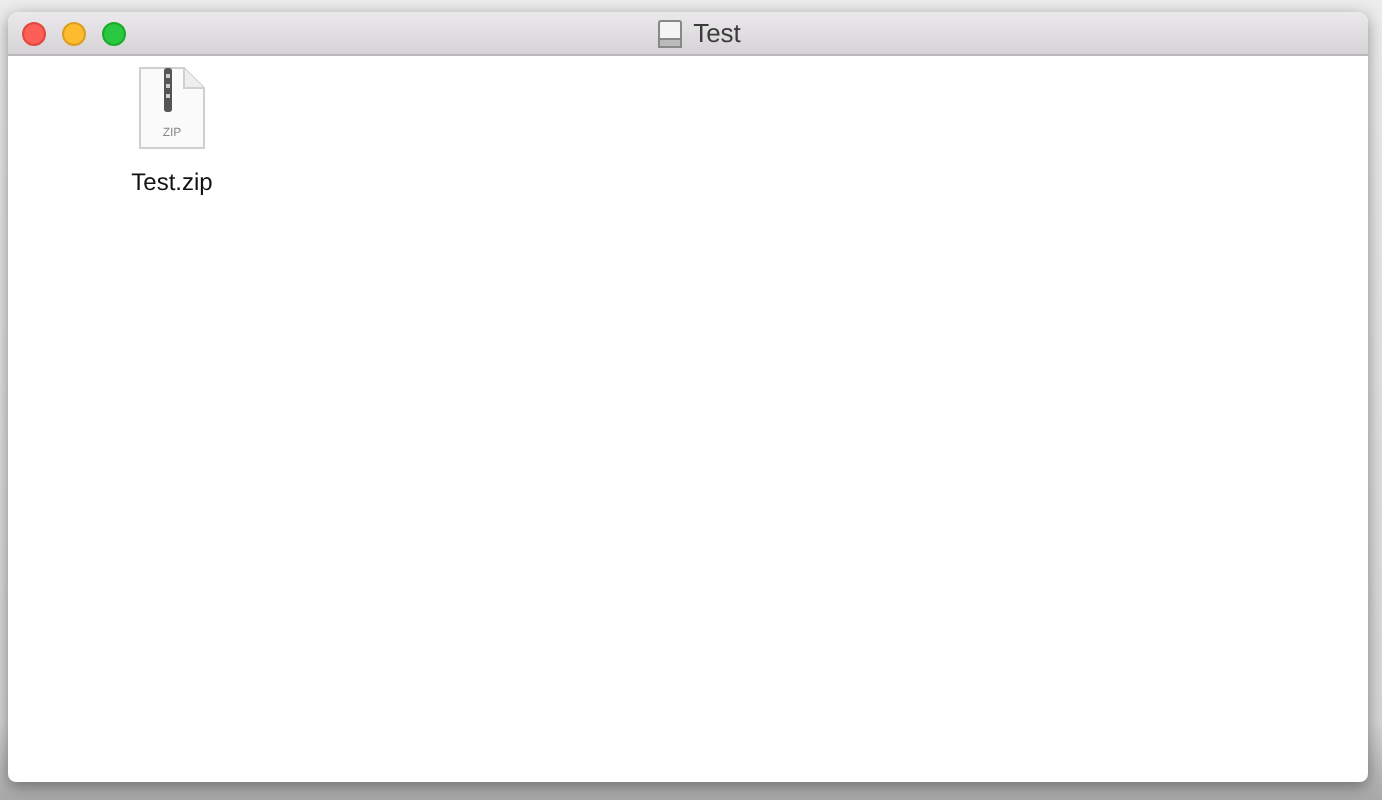 Image resolution: width=1382 pixels, height=800 pixels. What do you see at coordinates (172, 182) in the screenshot?
I see `file-name: Test.zip` at bounding box center [172, 182].